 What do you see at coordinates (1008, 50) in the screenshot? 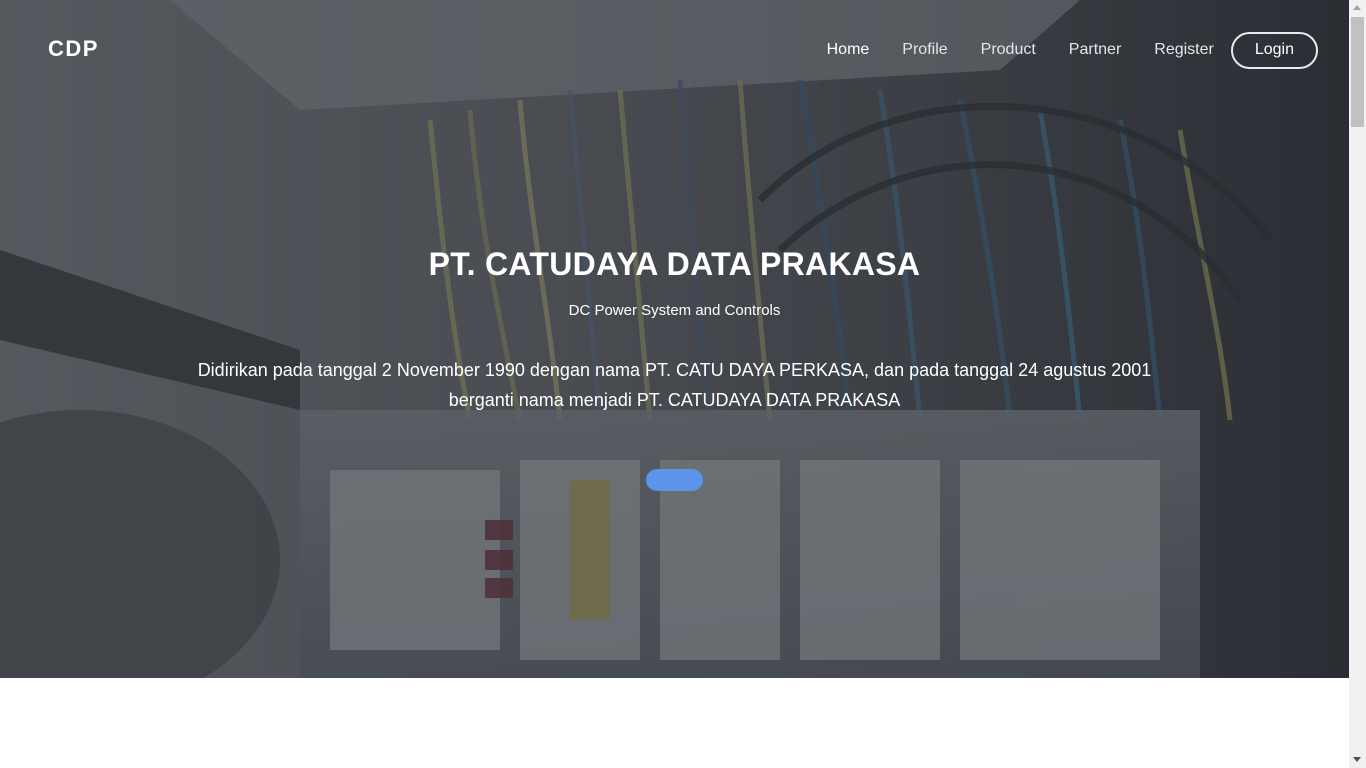
I see `nav-product-link: Product` at bounding box center [1008, 50].